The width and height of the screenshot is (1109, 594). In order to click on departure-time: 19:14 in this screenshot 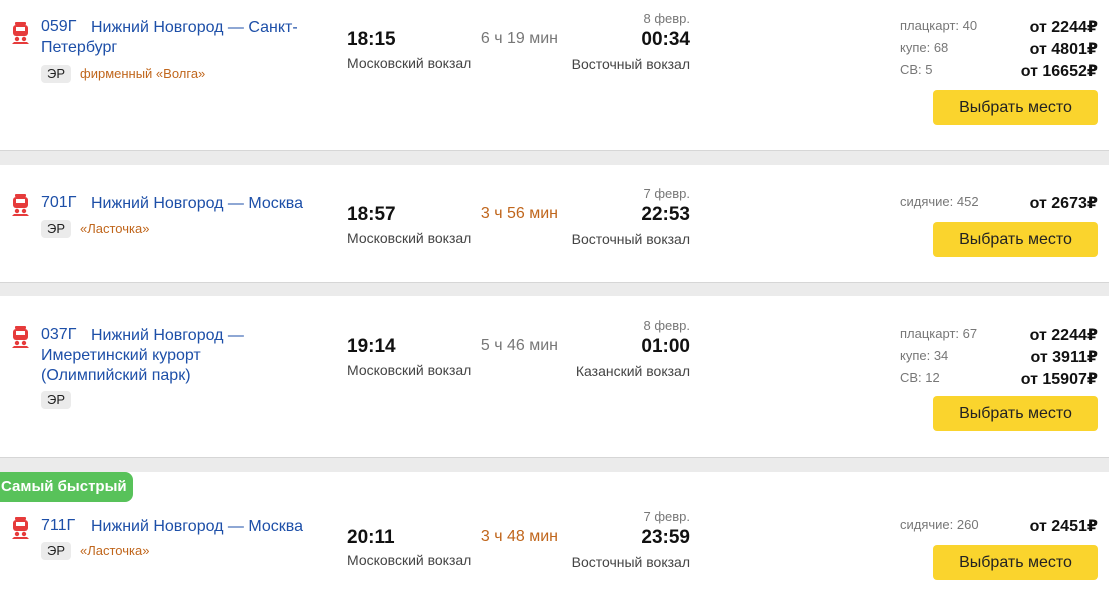, I will do `click(371, 346)`.